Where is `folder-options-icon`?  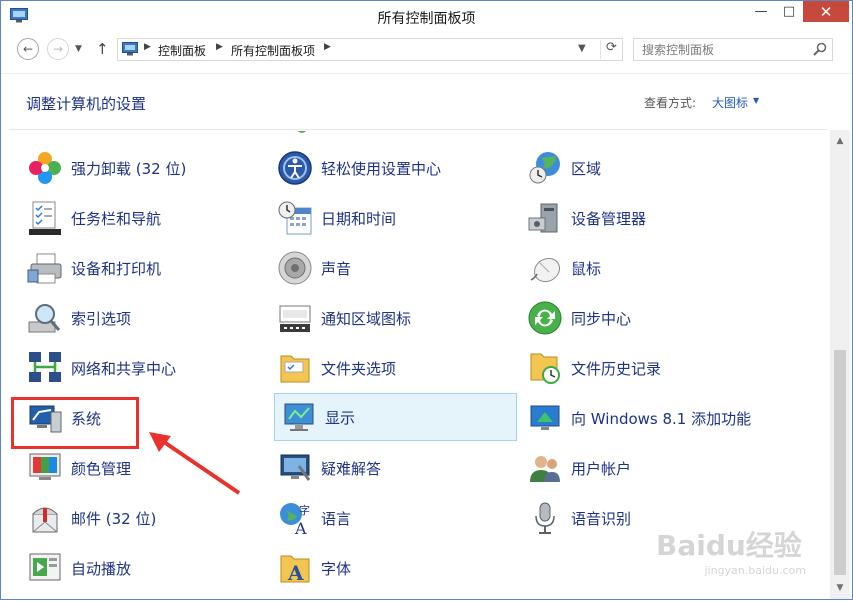
folder-options-icon is located at coordinates (295, 369).